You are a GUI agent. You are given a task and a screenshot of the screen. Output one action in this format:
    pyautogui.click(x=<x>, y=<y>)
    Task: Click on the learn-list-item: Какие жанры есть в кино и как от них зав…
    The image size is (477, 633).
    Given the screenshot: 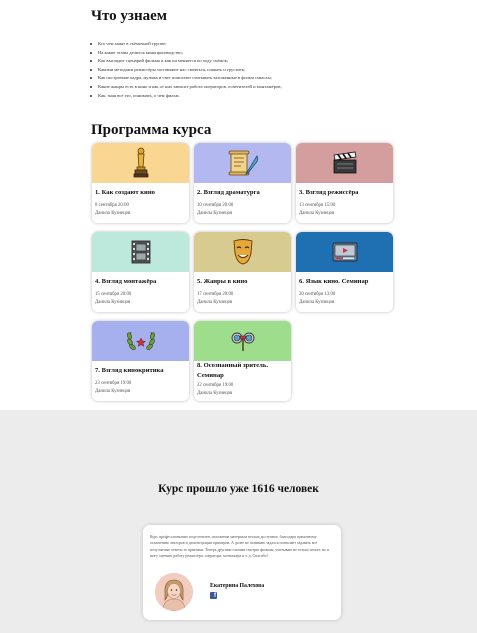 What is the action you would take?
    pyautogui.click(x=186, y=87)
    